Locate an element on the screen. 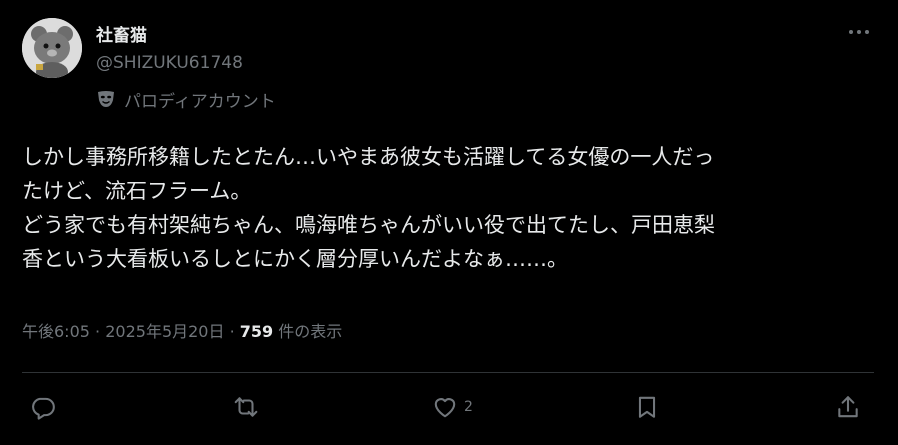  display-name: 社畜猫 is located at coordinates (121, 33).